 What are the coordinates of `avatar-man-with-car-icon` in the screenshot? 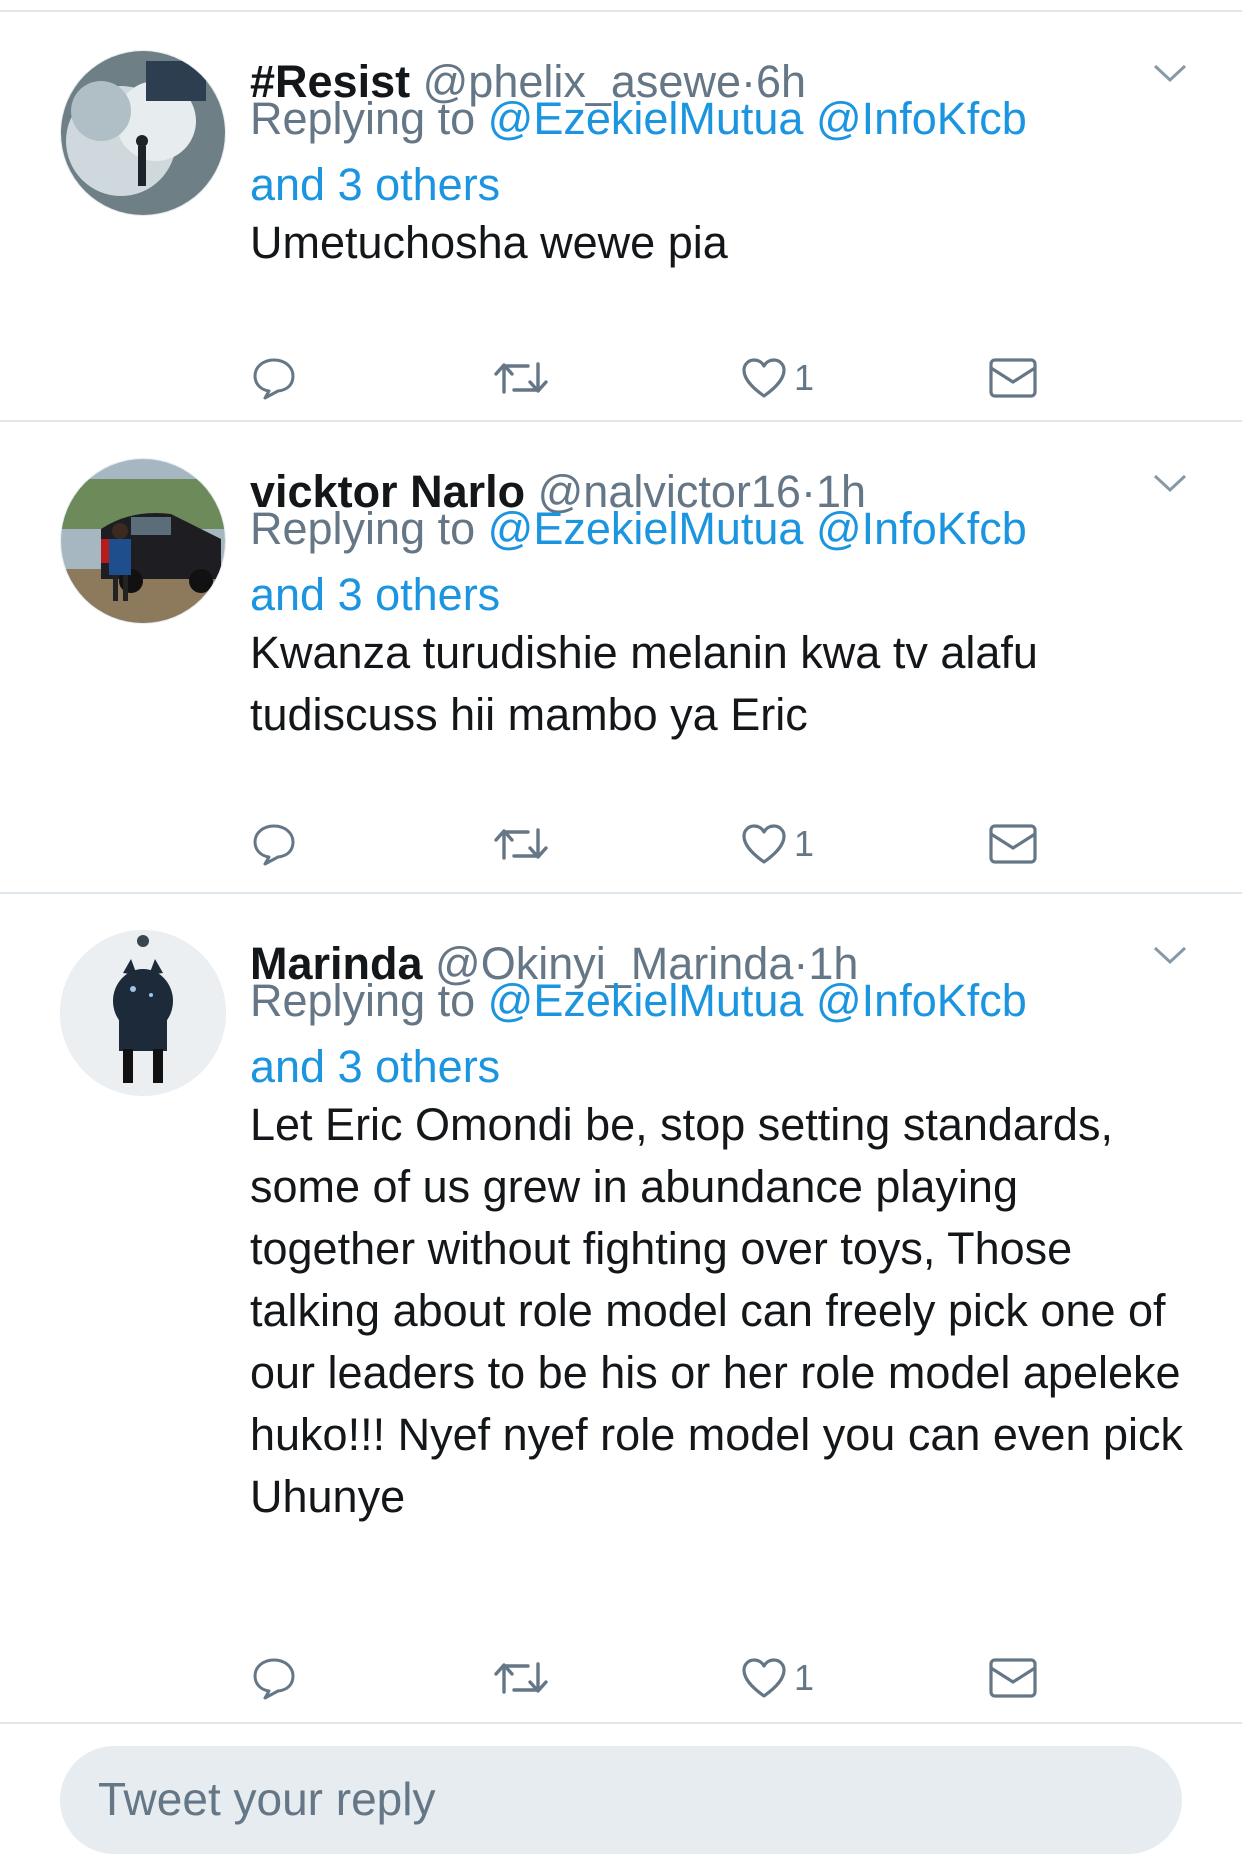 It's located at (143, 541).